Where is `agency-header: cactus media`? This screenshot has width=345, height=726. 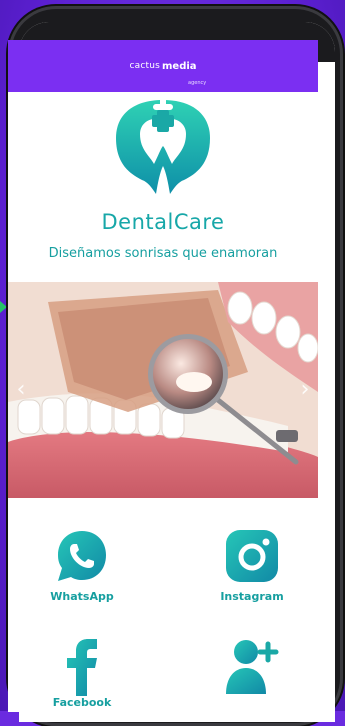 agency-header: cactus media is located at coordinates (163, 66).